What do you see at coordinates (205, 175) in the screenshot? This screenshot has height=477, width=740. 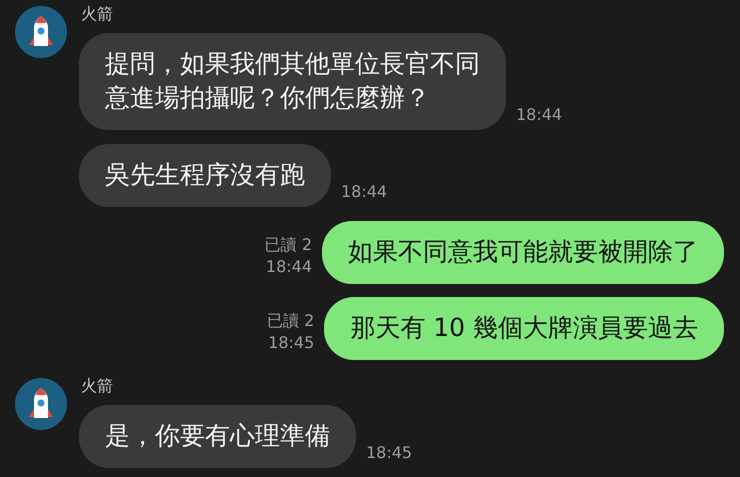 I see `message-bubble: 吳先生程序沒有跑` at bounding box center [205, 175].